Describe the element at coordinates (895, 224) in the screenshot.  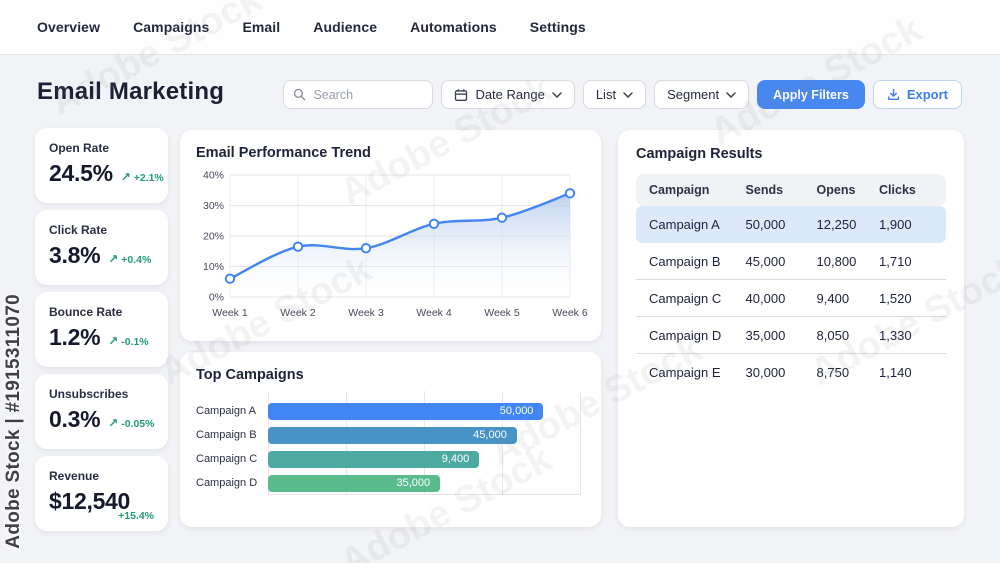
I see `table-cell: 1,900` at that location.